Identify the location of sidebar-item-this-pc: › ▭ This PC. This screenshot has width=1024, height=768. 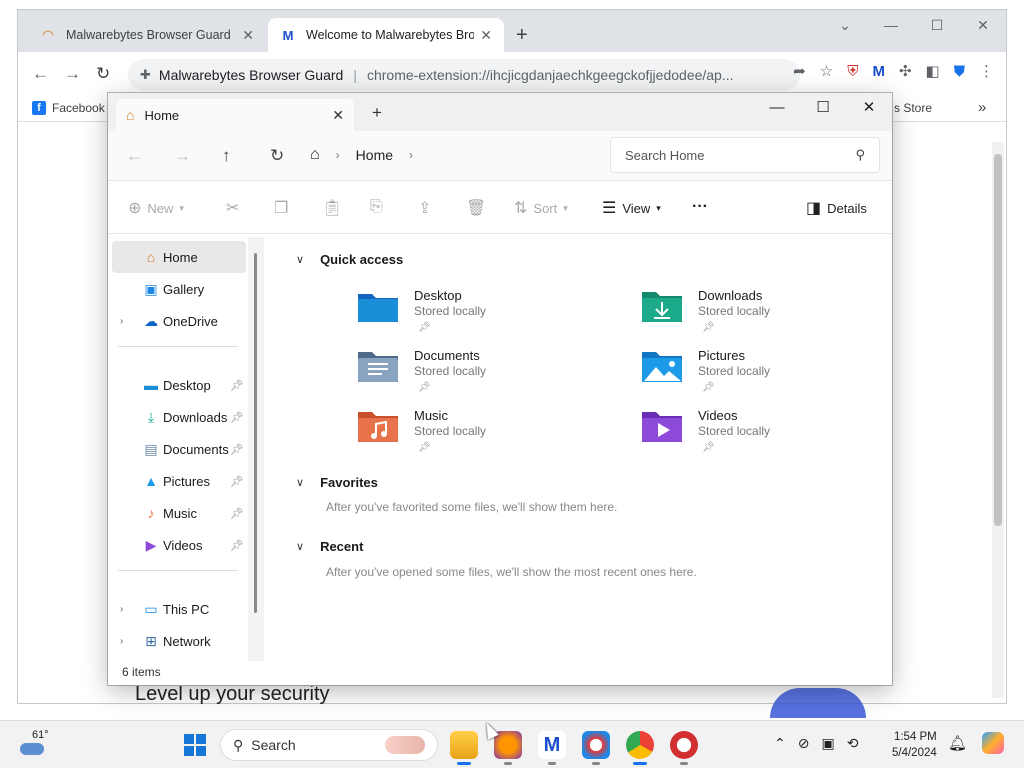
(179, 609).